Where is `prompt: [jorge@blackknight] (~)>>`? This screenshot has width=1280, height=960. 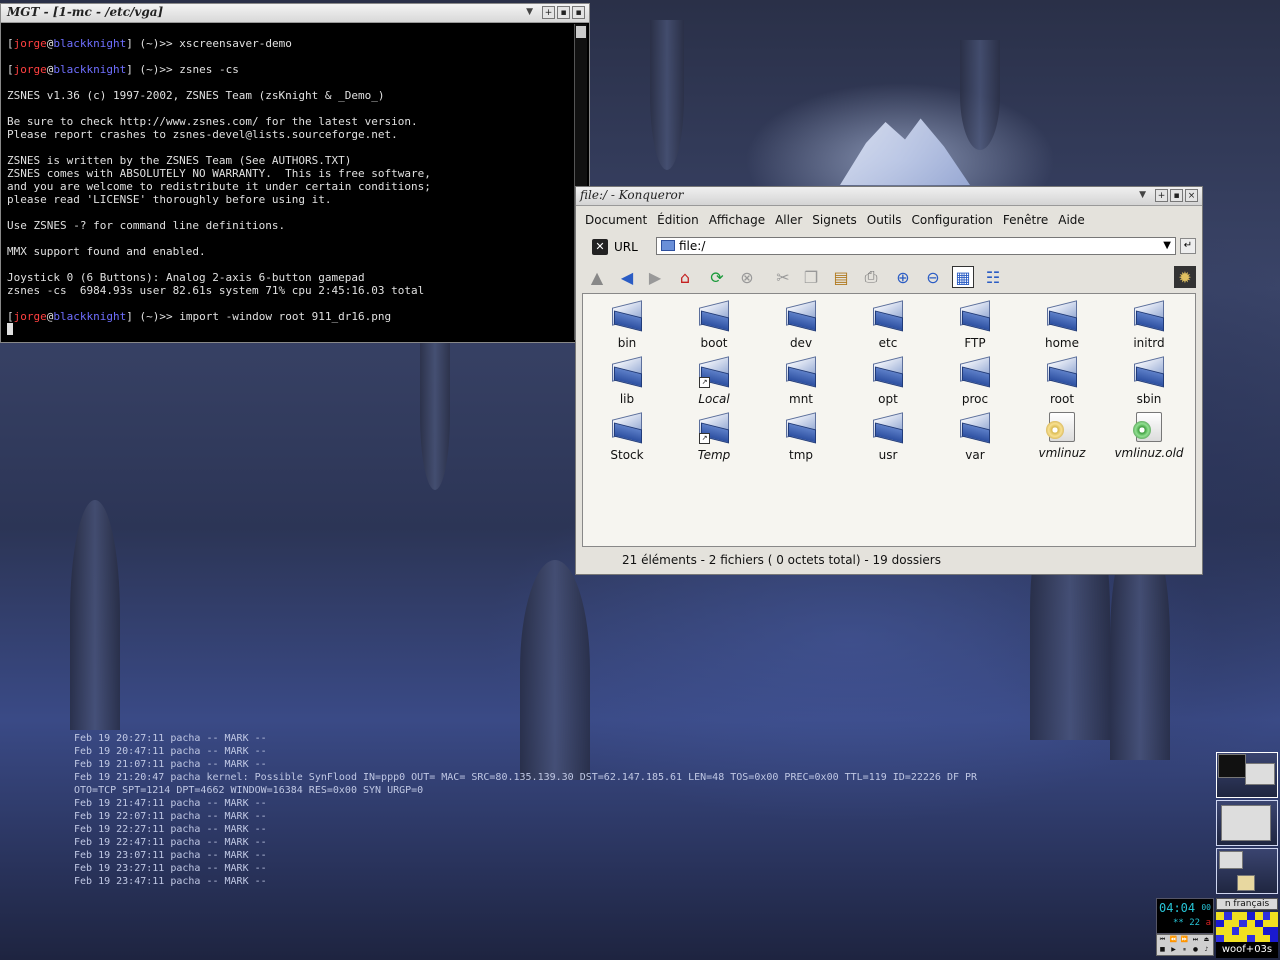 prompt: [jorge@blackknight] (~)>> is located at coordinates (93, 43).